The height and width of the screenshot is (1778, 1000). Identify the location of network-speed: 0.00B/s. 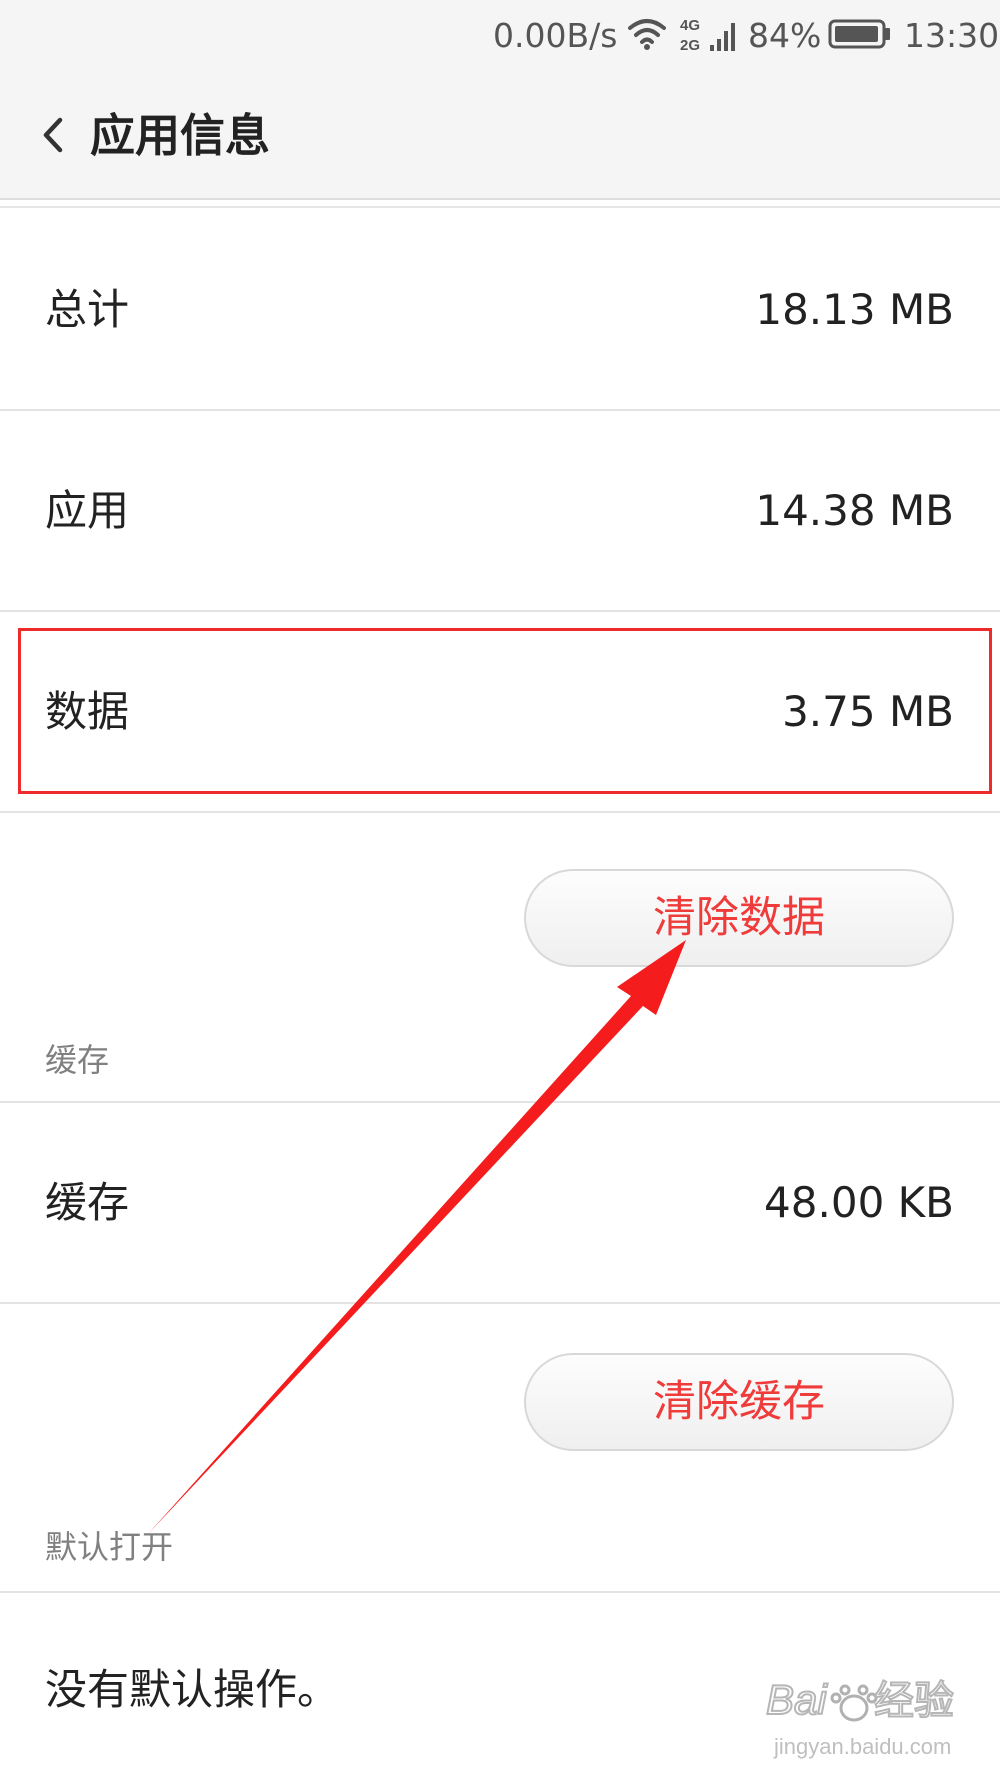
(555, 35).